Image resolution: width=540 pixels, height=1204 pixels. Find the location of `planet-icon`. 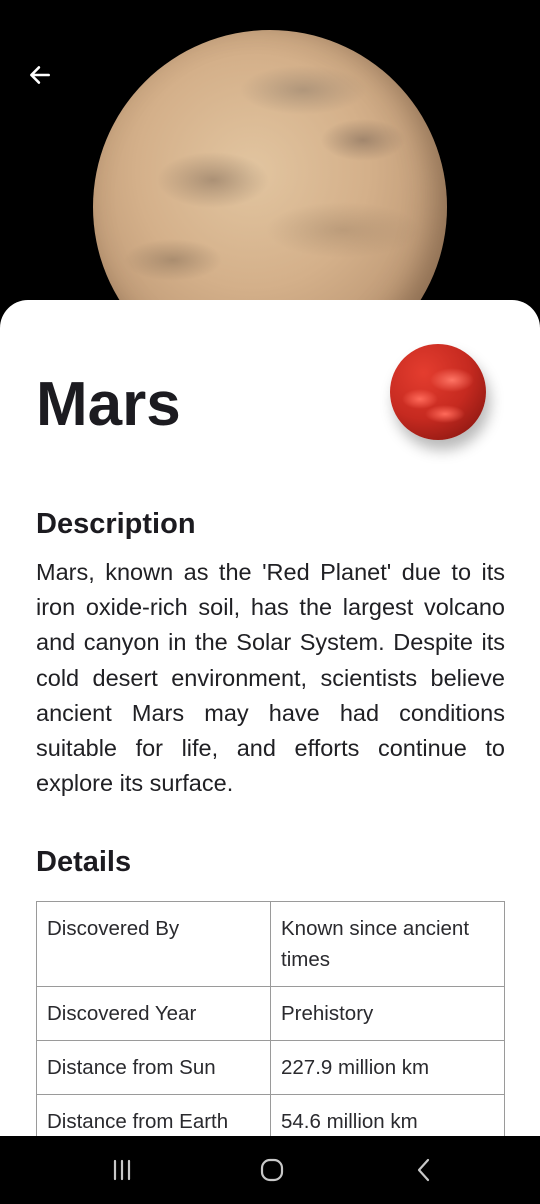

planet-icon is located at coordinates (438, 392).